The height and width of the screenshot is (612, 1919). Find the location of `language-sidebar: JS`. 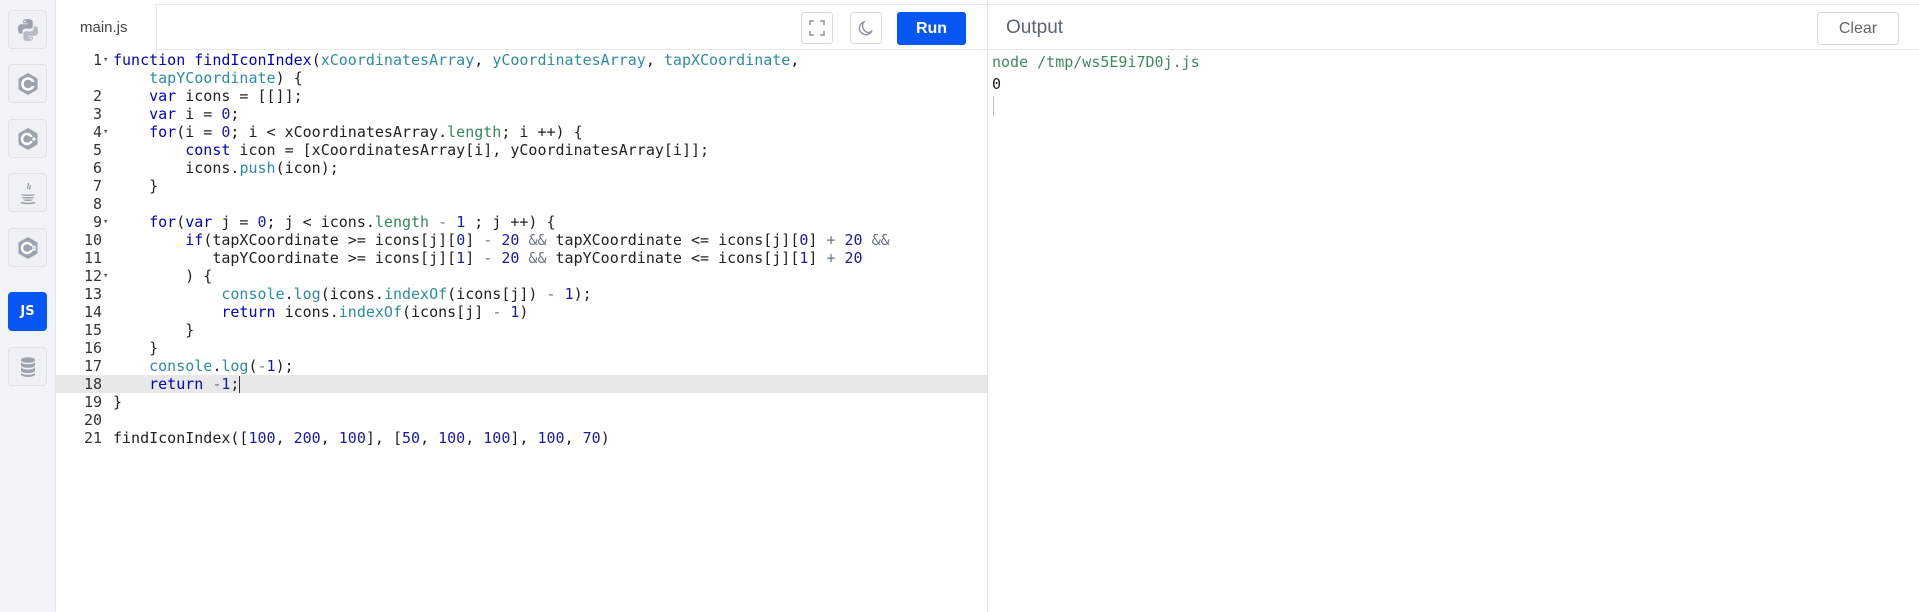

language-sidebar: JS is located at coordinates (28, 306).